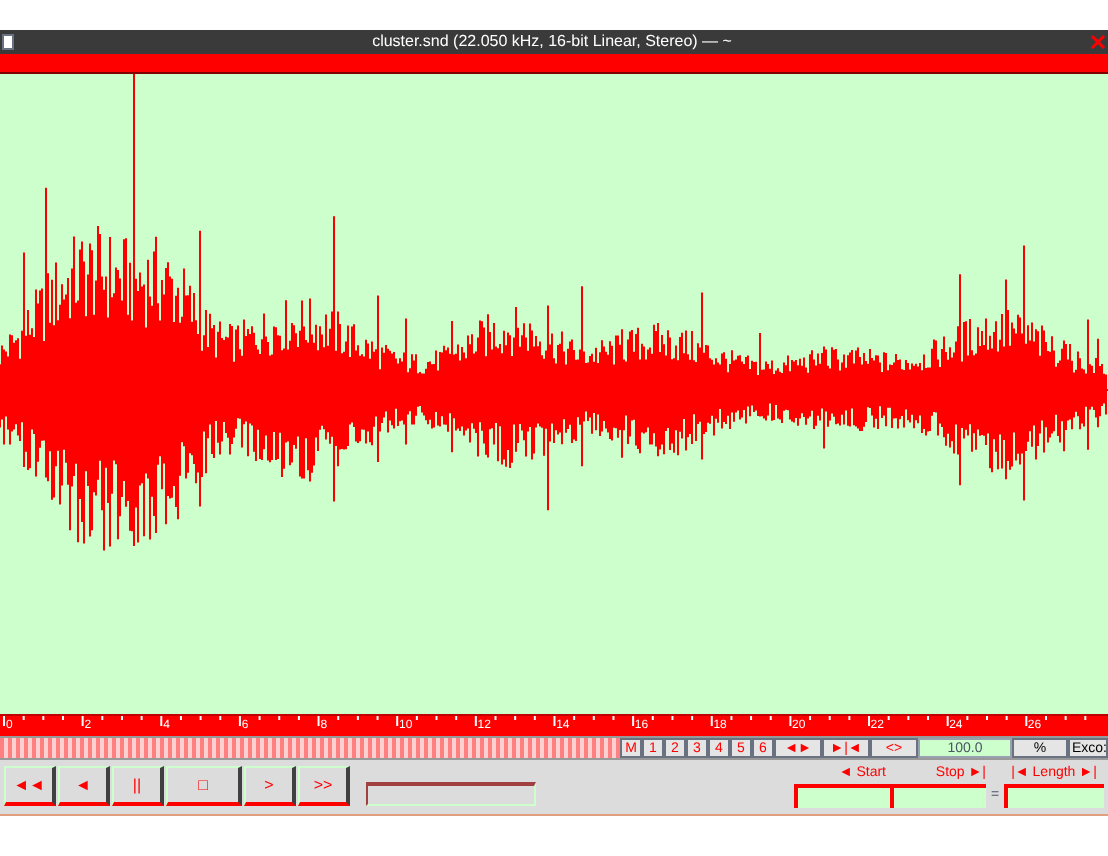 The width and height of the screenshot is (1108, 856). I want to click on start-field, so click(842, 796).